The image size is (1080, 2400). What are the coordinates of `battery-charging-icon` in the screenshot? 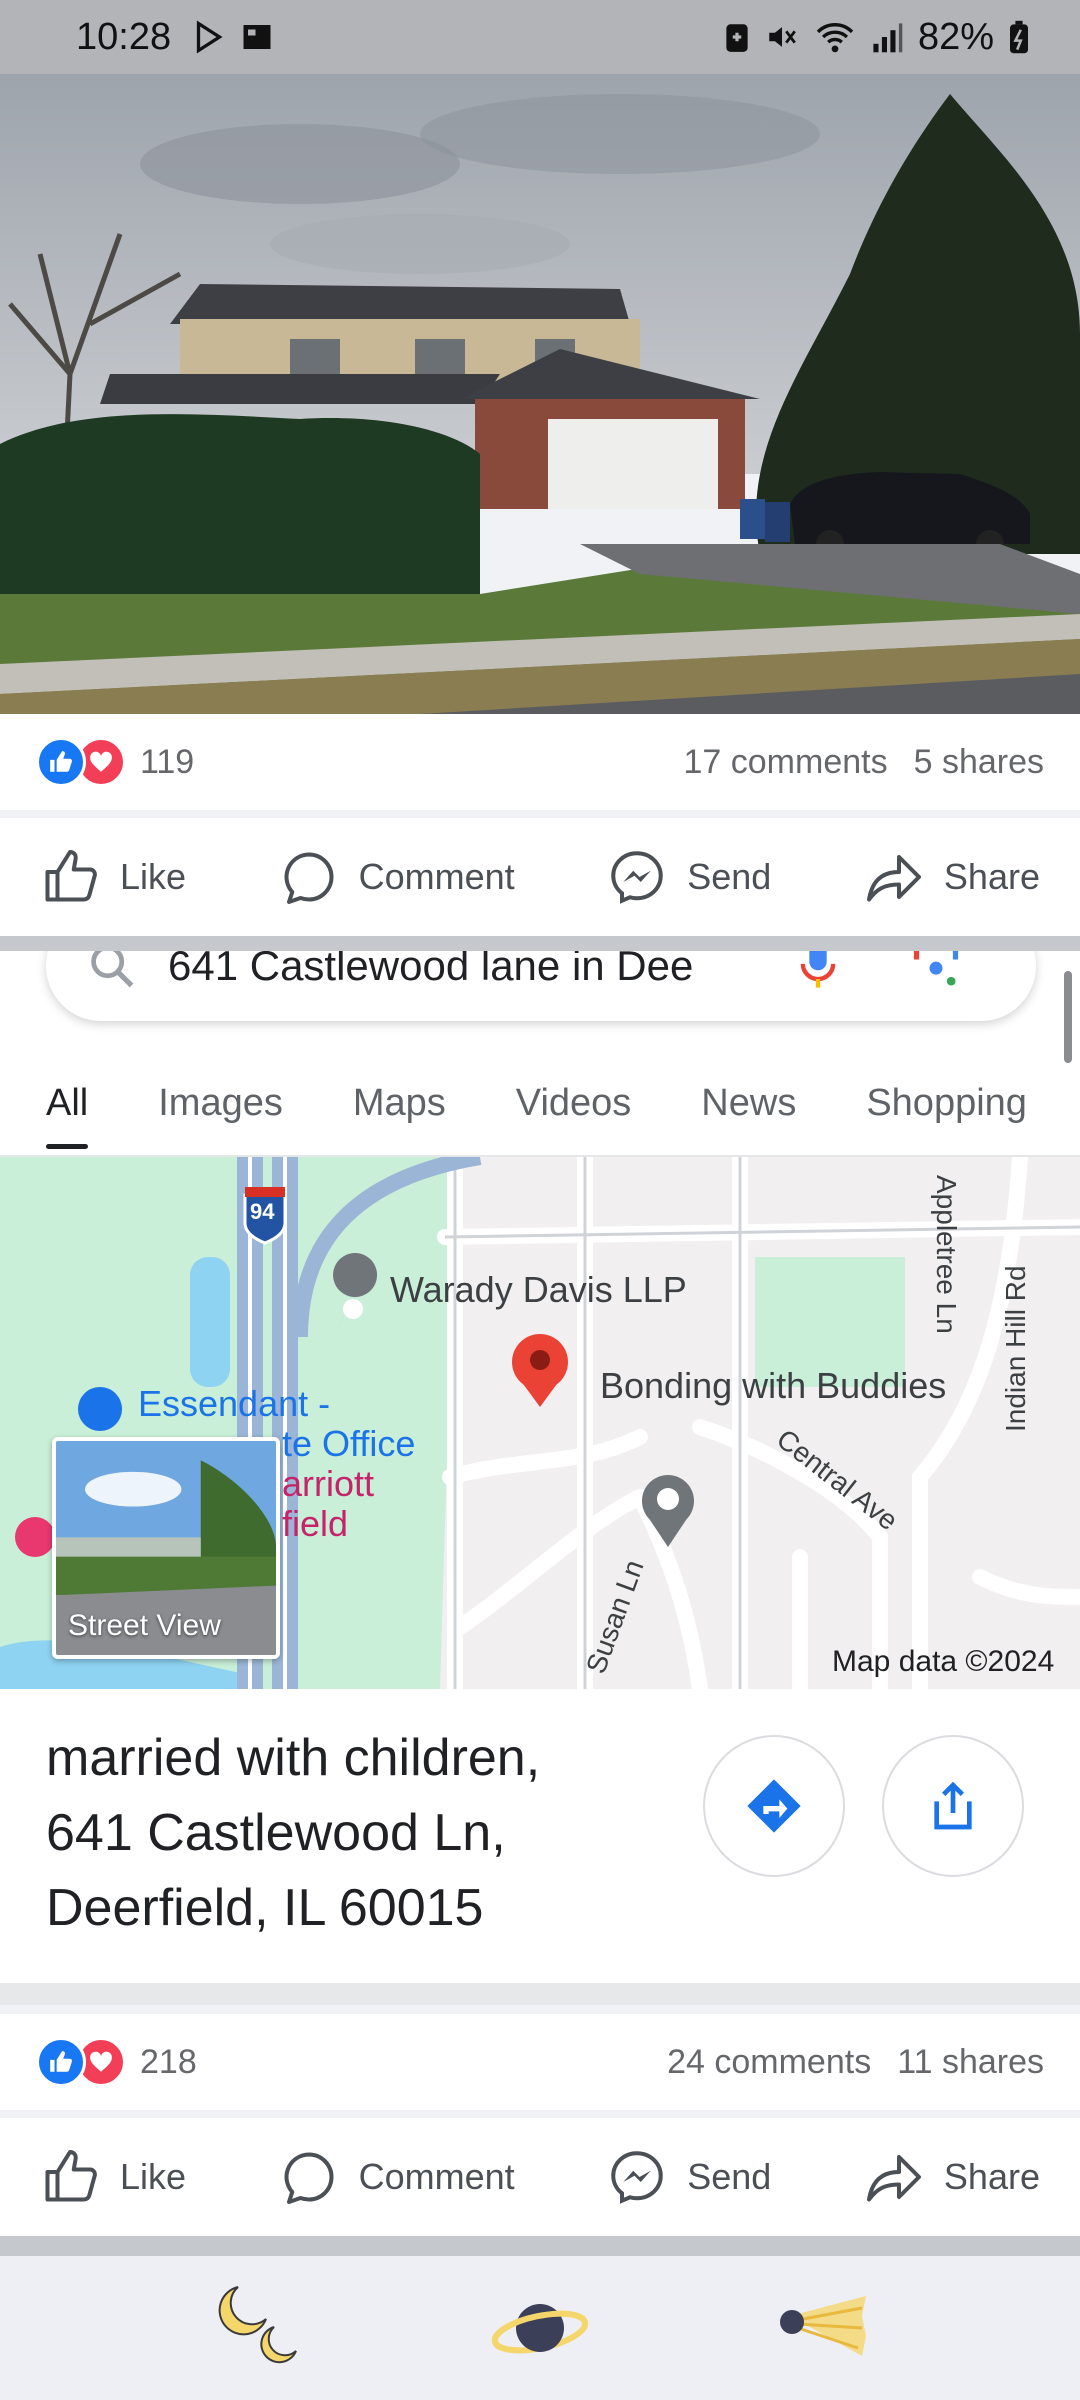 It's located at (1019, 37).